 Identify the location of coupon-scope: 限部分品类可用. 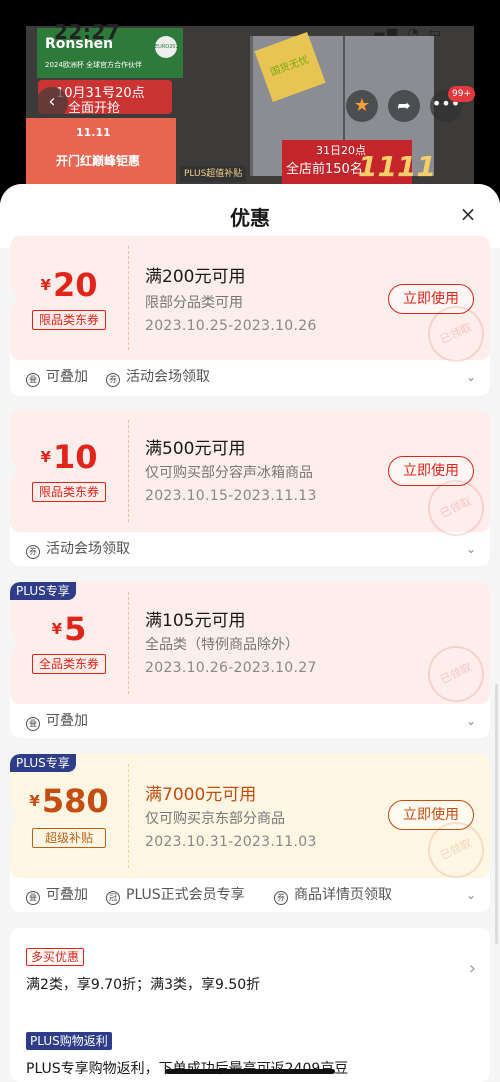
(194, 303).